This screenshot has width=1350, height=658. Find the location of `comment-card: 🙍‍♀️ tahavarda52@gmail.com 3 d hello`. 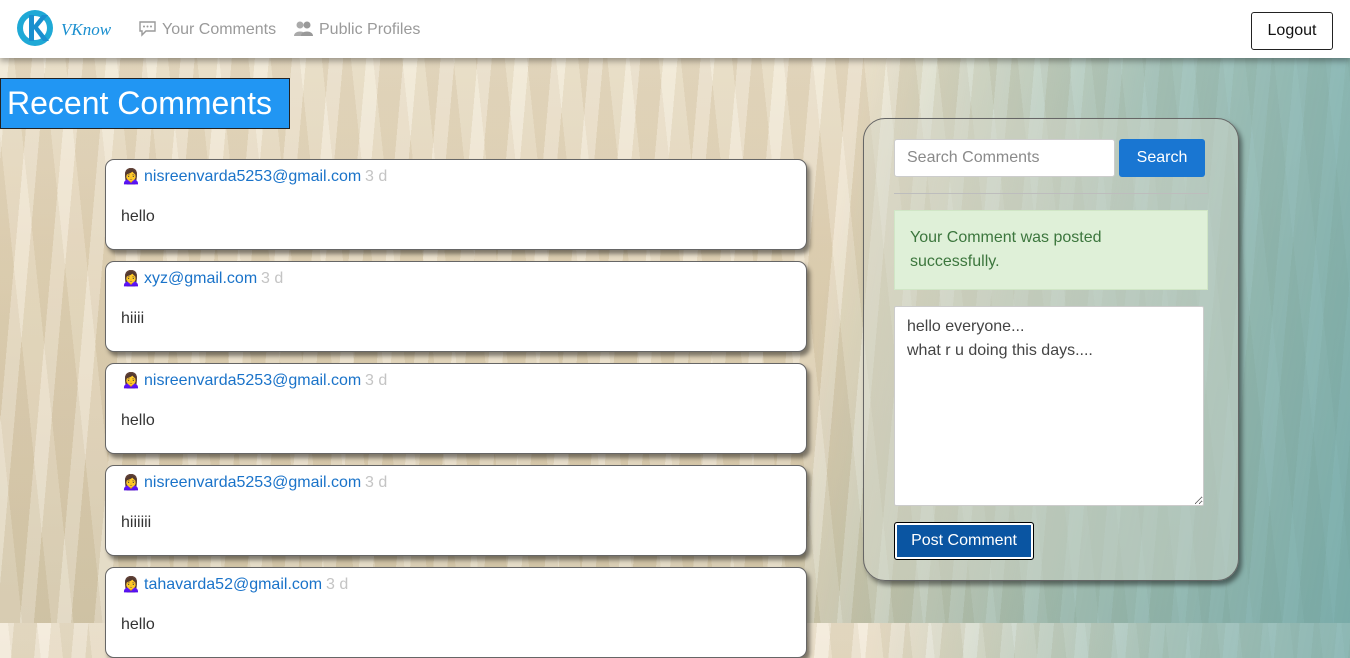

comment-card: 🙍‍♀️ tahavarda52@gmail.com 3 d hello is located at coordinates (456, 612).